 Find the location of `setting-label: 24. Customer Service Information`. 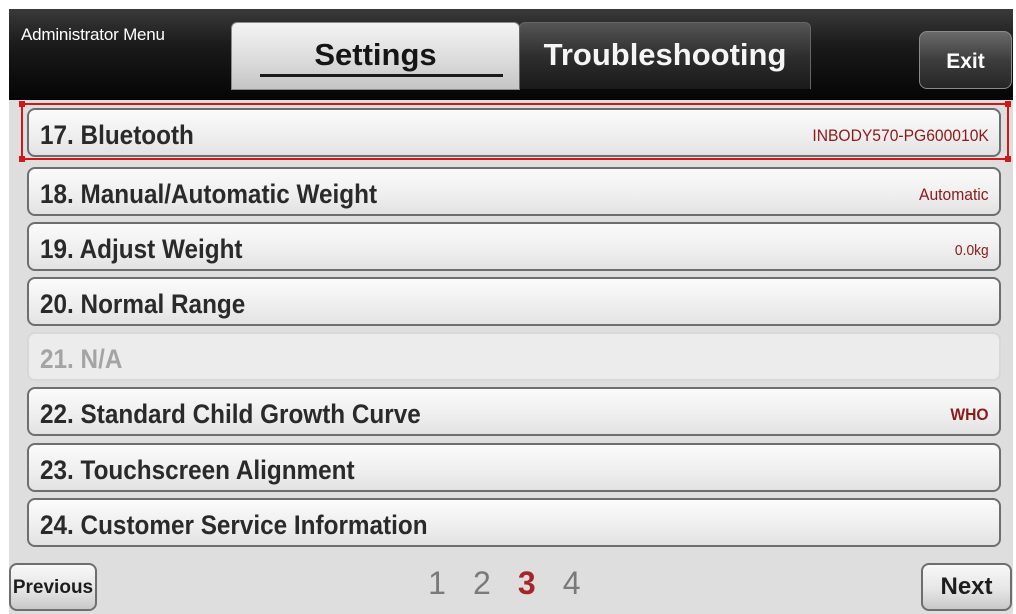

setting-label: 24. Customer Service Information is located at coordinates (234, 525).